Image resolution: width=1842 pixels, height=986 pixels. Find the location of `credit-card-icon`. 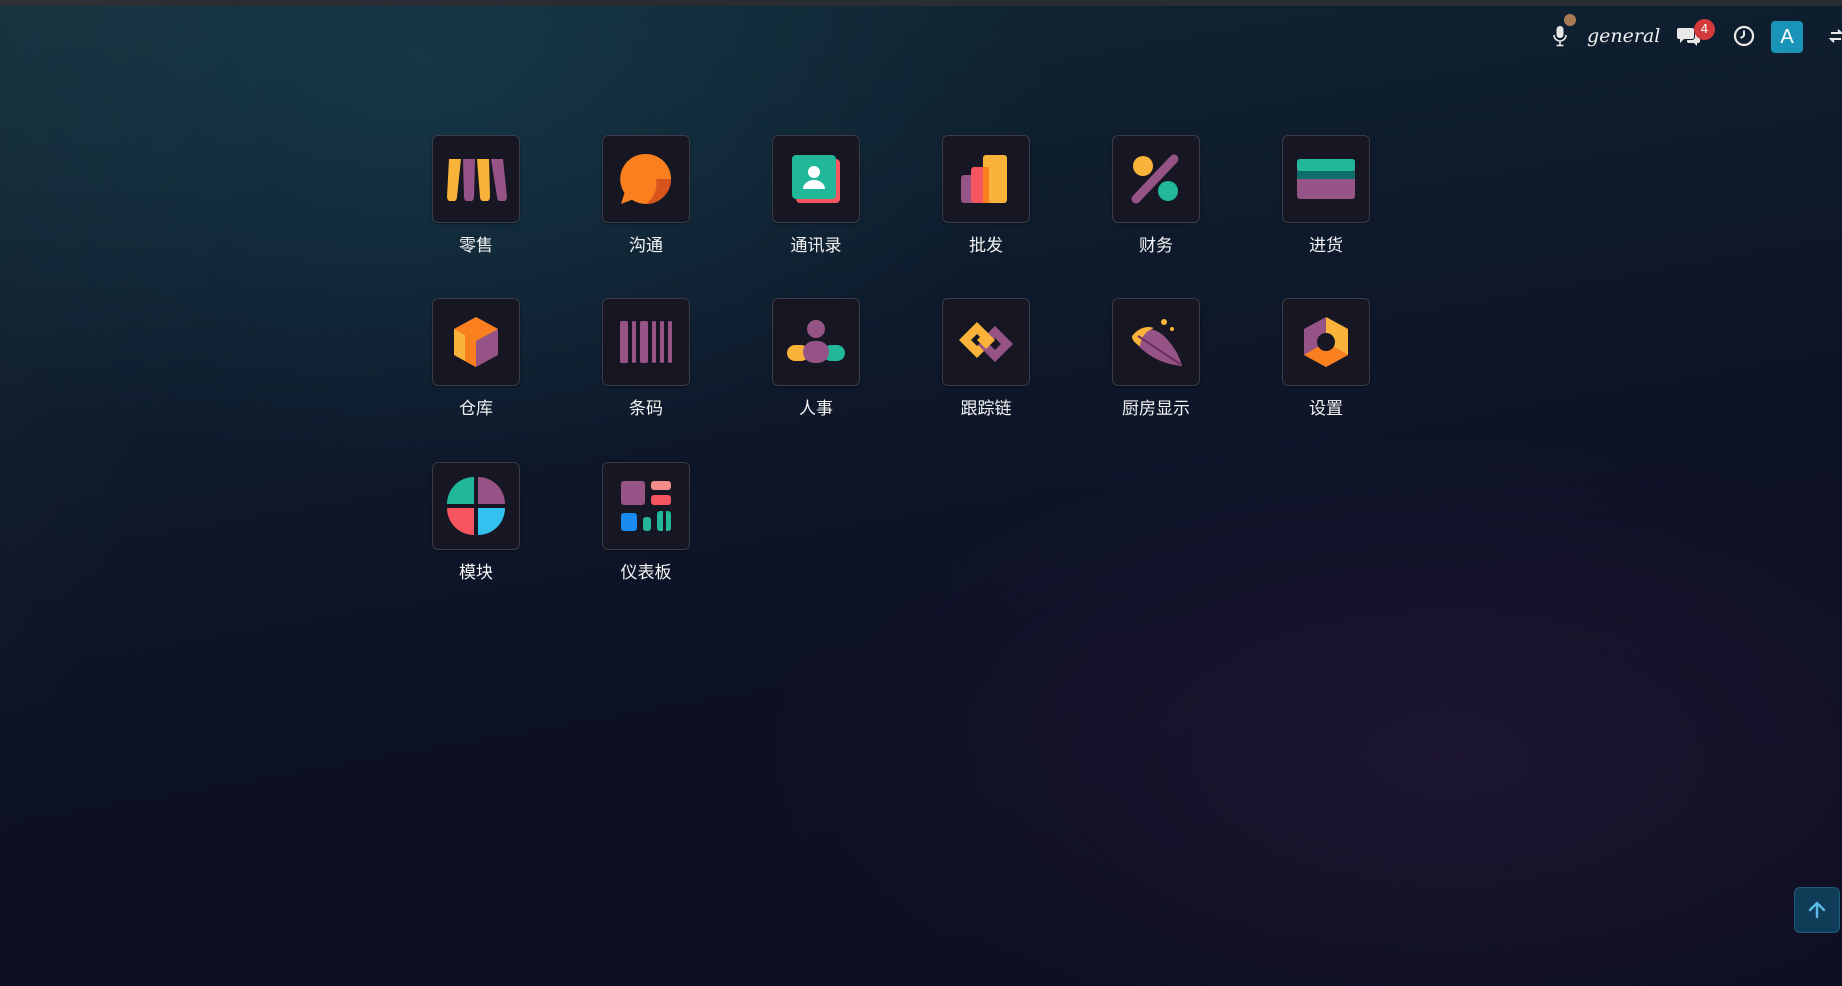

credit-card-icon is located at coordinates (1326, 179).